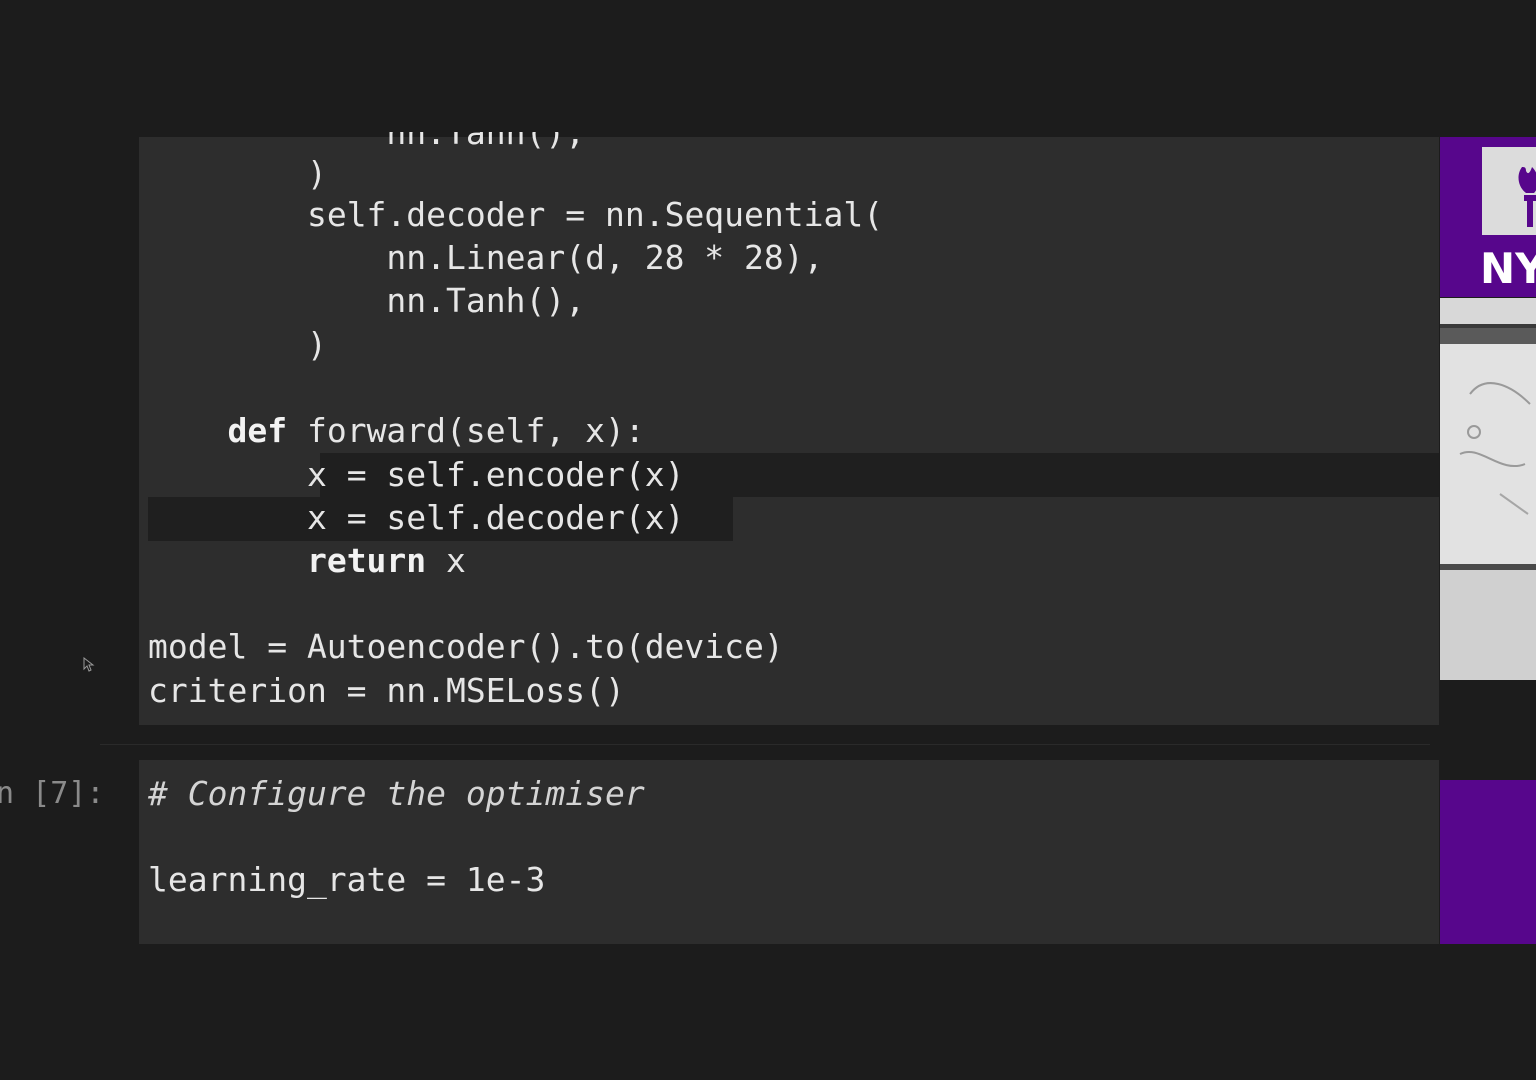 The width and height of the screenshot is (1536, 1080). I want to click on nyu-logo-panel: NYU, so click(1488, 217).